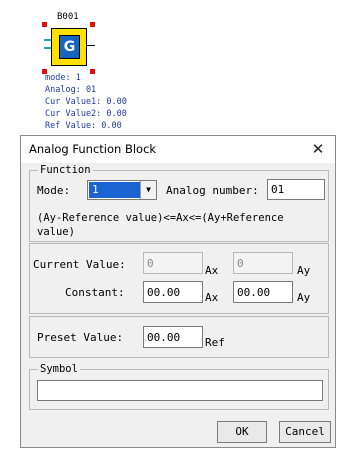 Image resolution: width=350 pixels, height=460 pixels. What do you see at coordinates (173, 263) in the screenshot?
I see `current-ax-field` at bounding box center [173, 263].